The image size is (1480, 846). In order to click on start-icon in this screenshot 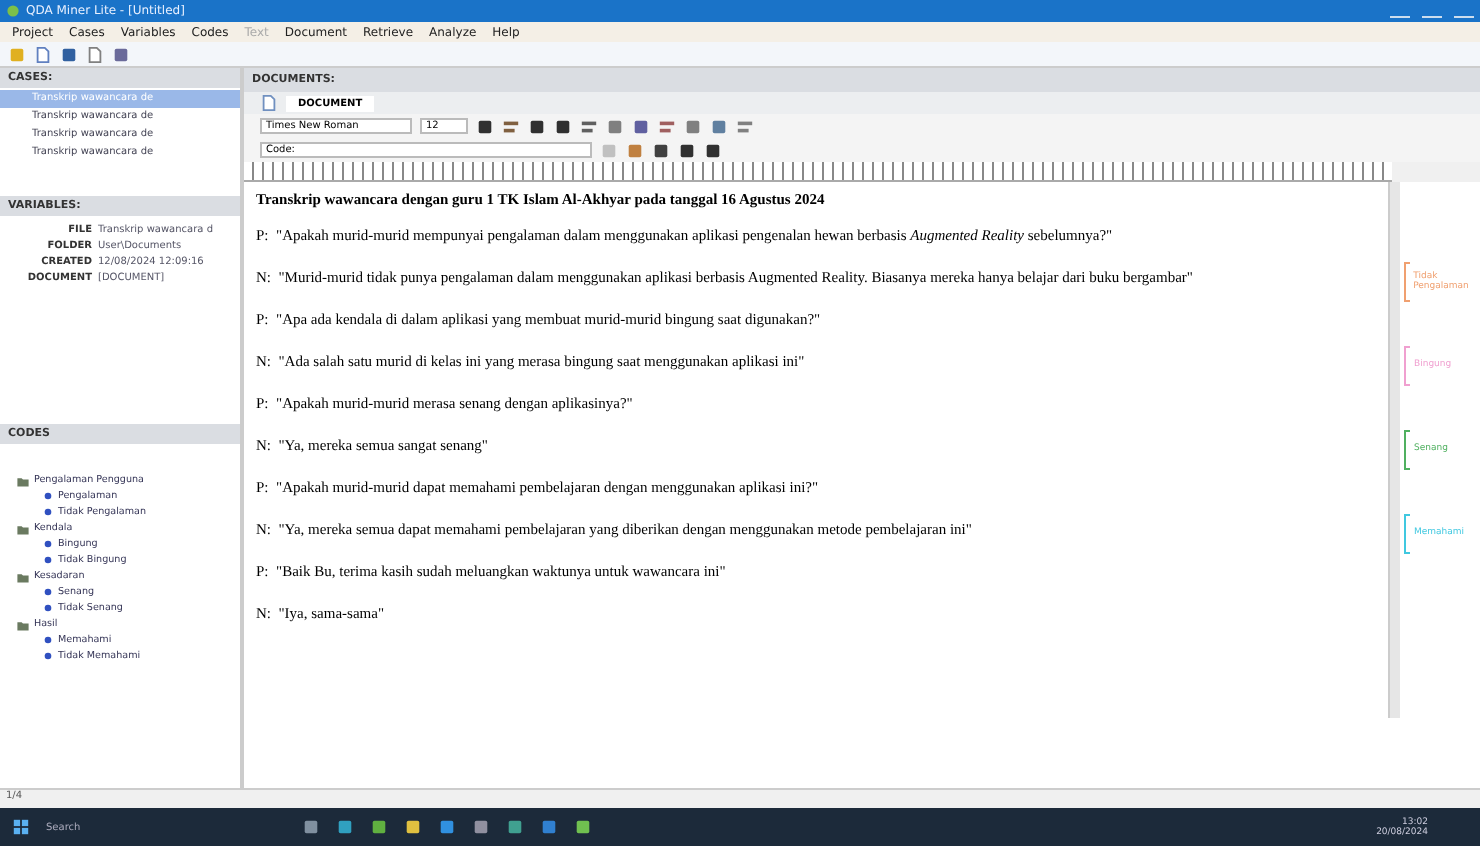, I will do `click(21, 827)`.